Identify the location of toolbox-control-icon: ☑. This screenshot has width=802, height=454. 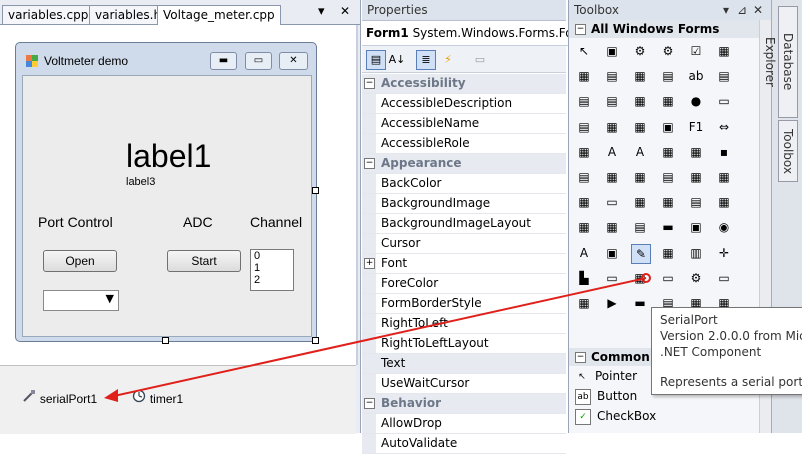
(696, 51).